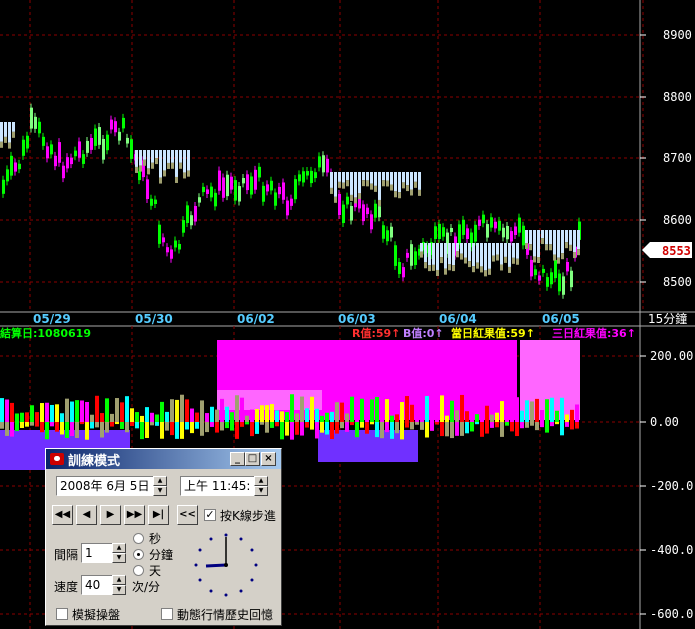  I want to click on maximize-button: □, so click(252, 459).